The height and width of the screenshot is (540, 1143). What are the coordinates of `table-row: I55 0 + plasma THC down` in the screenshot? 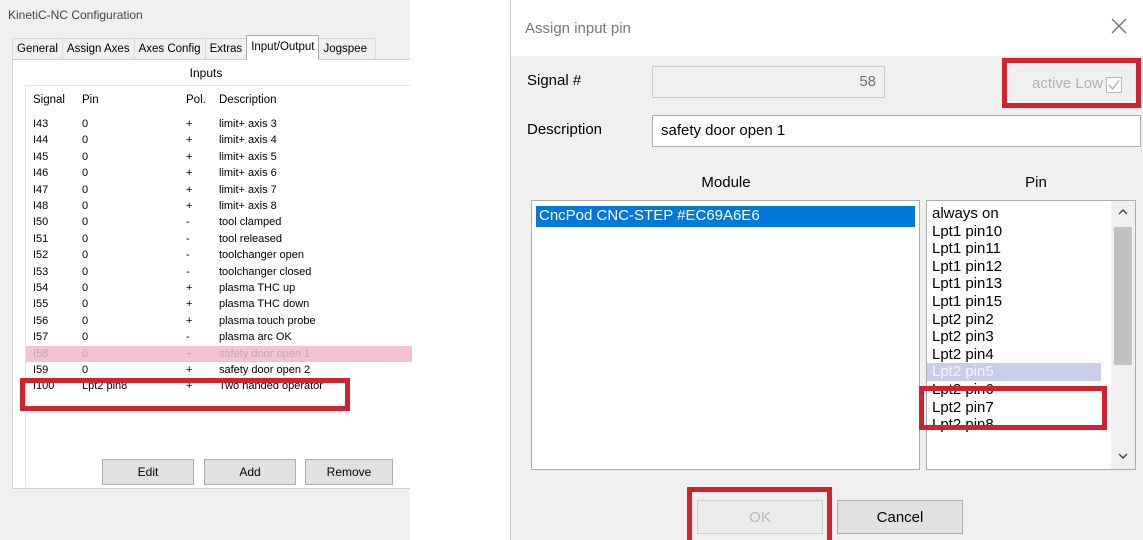 It's located at (219, 304).